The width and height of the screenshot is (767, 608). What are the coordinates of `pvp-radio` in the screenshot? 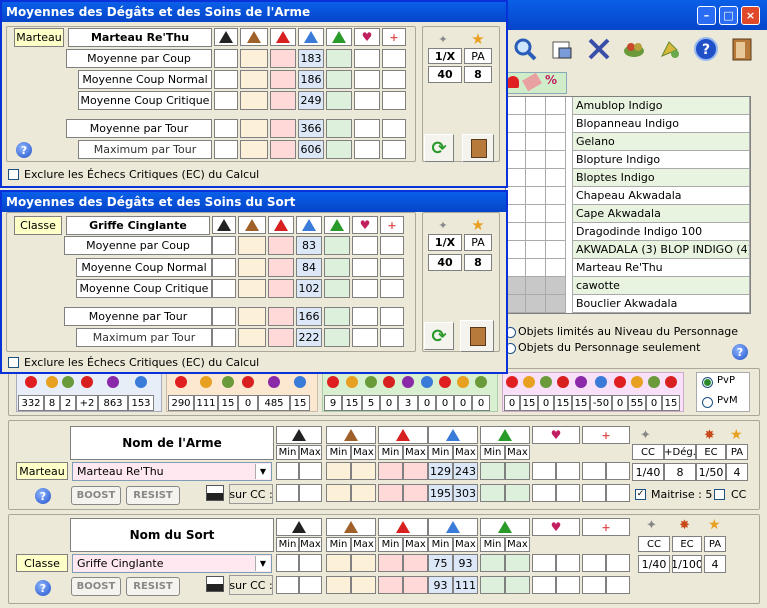 It's located at (707, 382).